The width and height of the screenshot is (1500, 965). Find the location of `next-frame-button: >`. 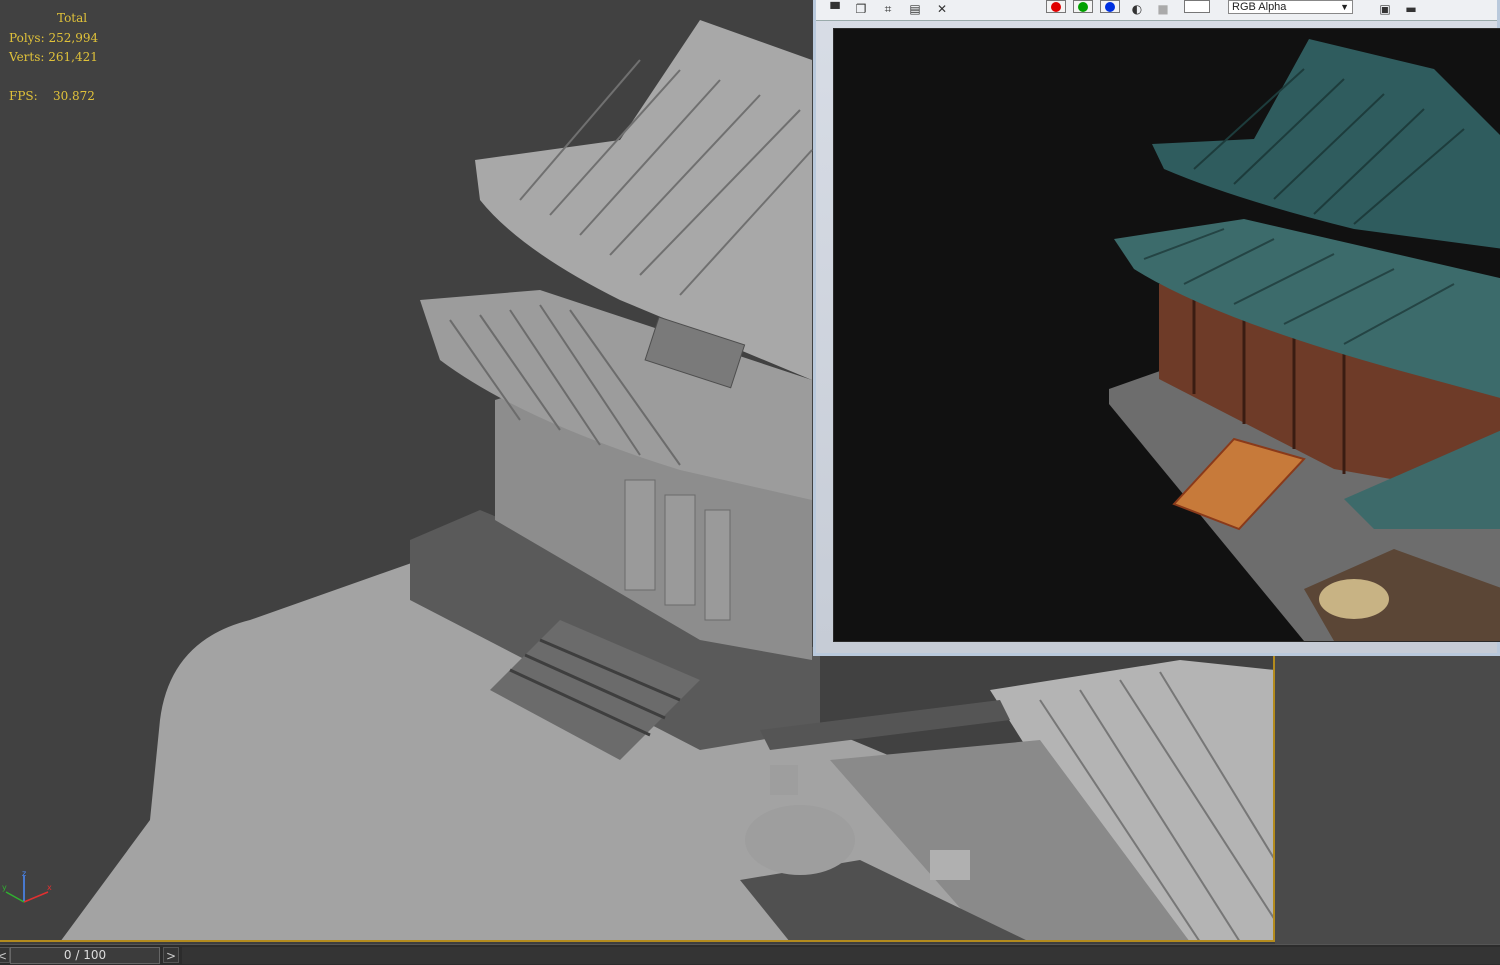

next-frame-button: > is located at coordinates (171, 955).